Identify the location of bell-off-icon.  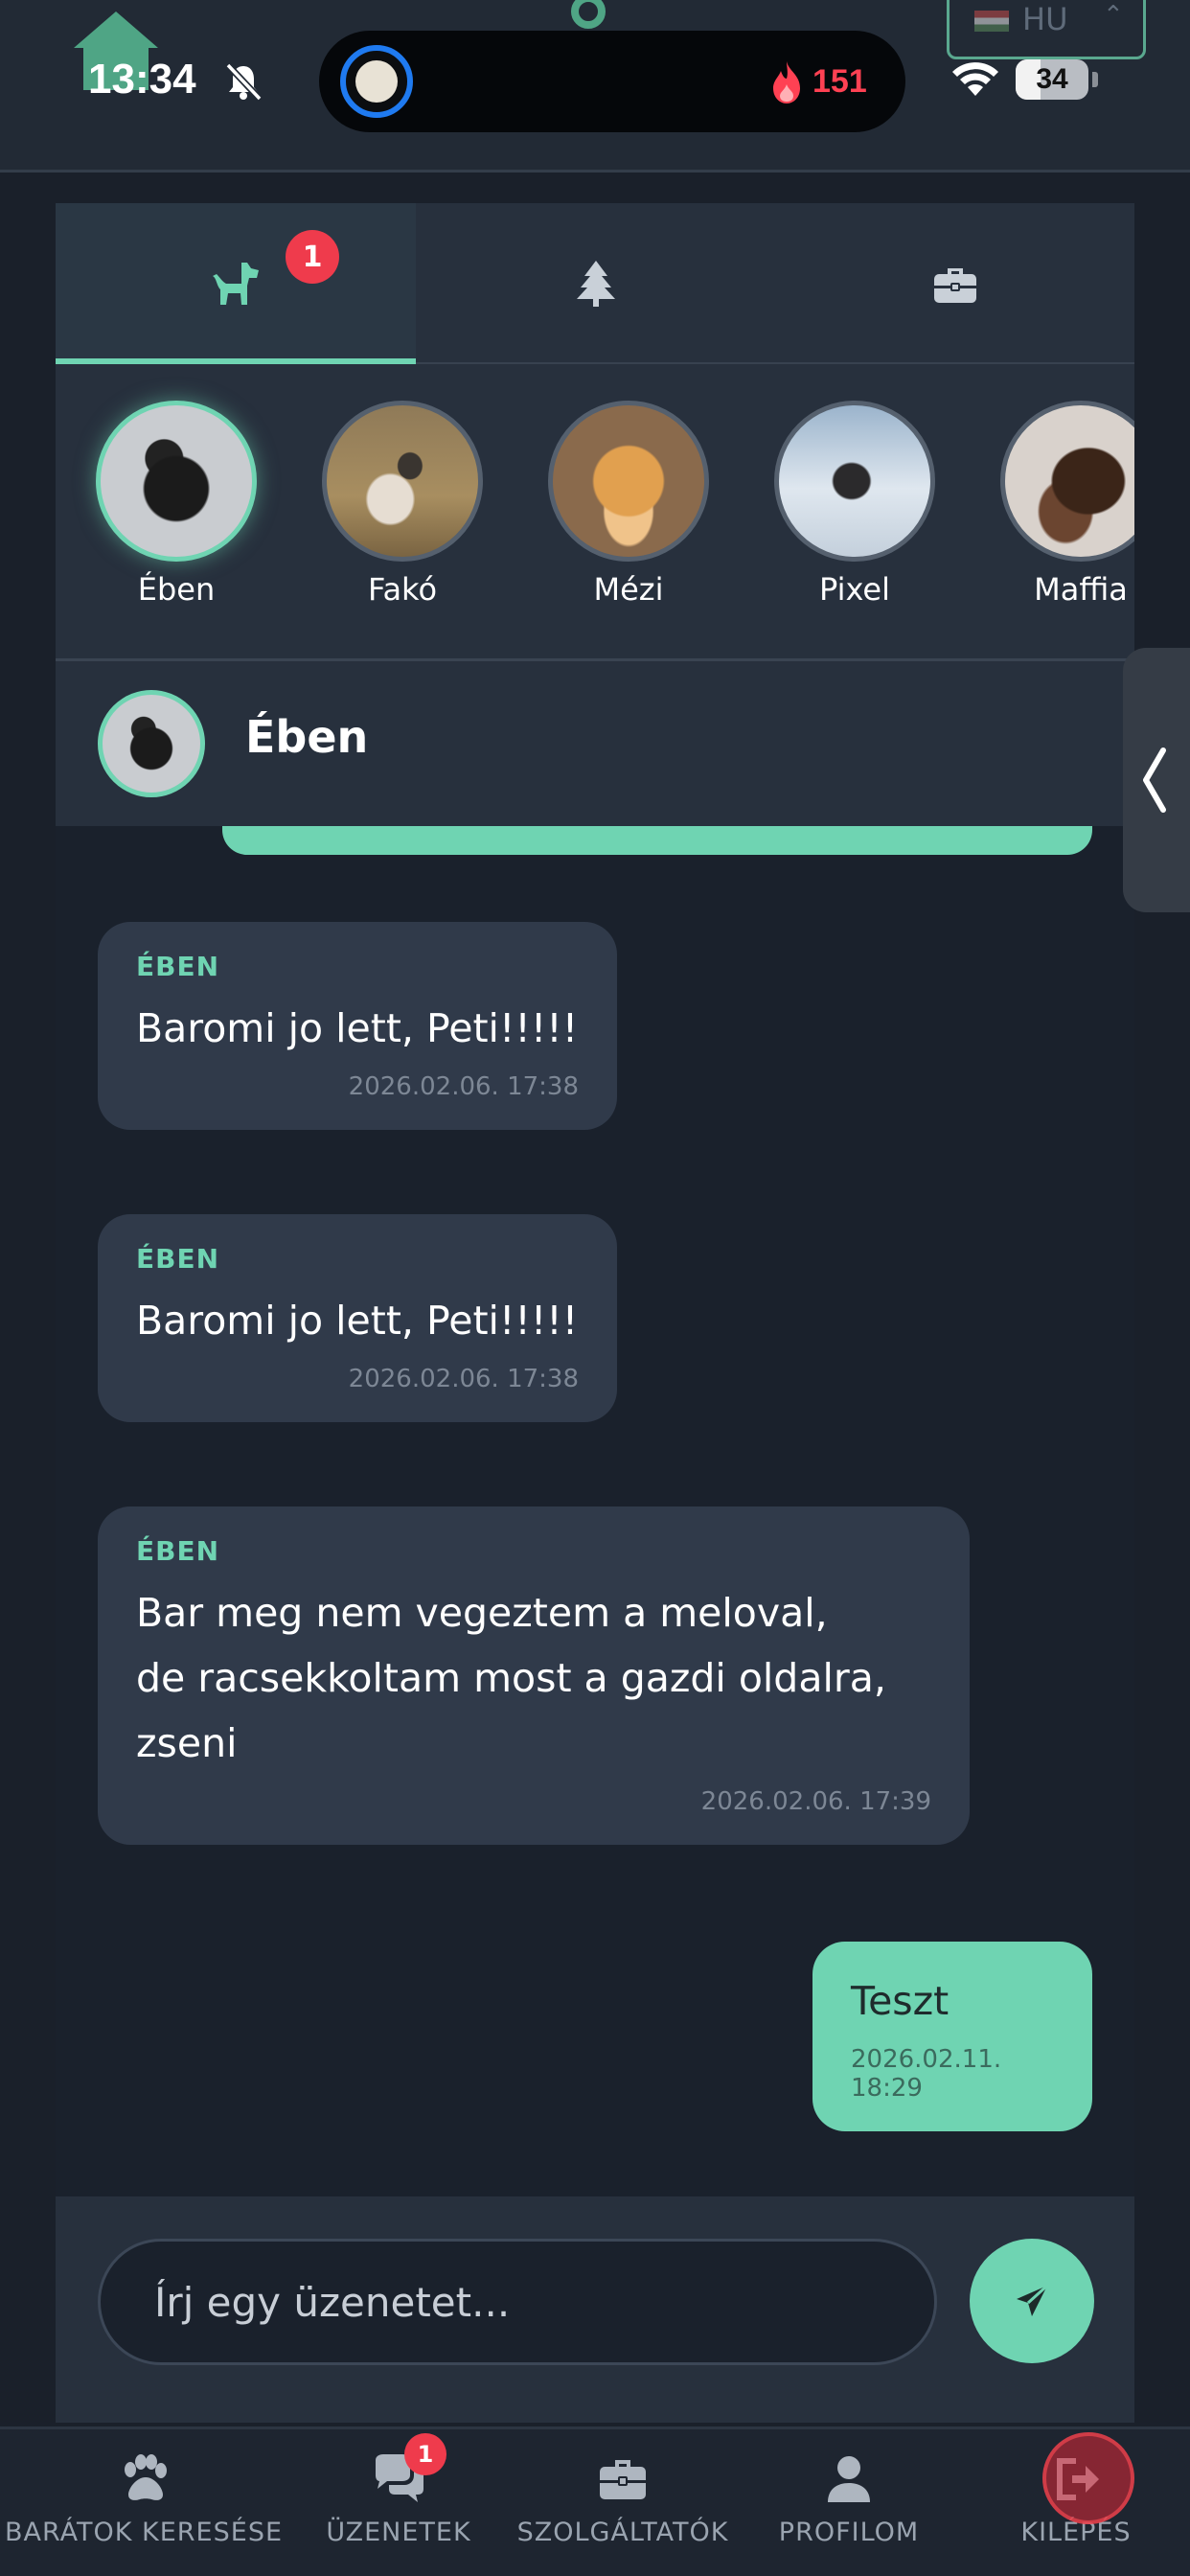
(244, 82).